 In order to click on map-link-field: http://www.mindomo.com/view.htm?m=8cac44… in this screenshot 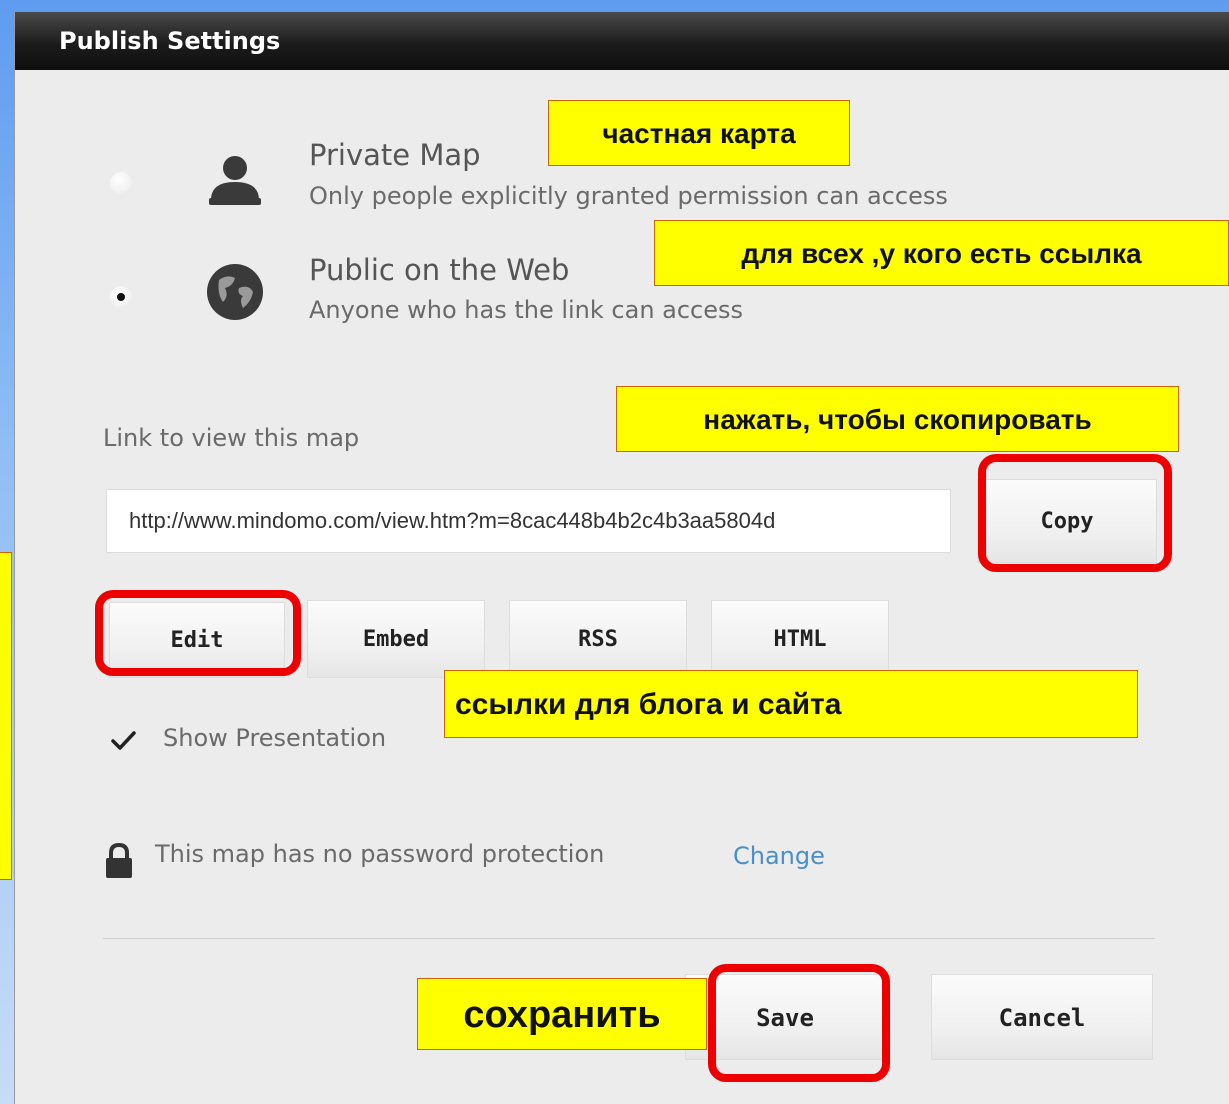, I will do `click(528, 521)`.